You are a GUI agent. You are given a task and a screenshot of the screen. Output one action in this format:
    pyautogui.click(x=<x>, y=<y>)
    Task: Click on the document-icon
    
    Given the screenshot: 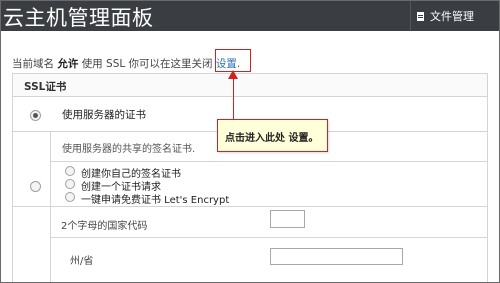 What is the action you would take?
    pyautogui.click(x=420, y=16)
    